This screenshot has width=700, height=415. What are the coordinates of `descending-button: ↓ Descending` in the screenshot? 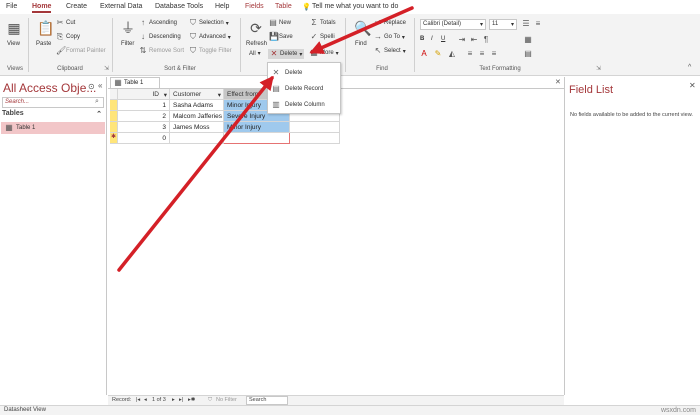 It's located at (160, 37).